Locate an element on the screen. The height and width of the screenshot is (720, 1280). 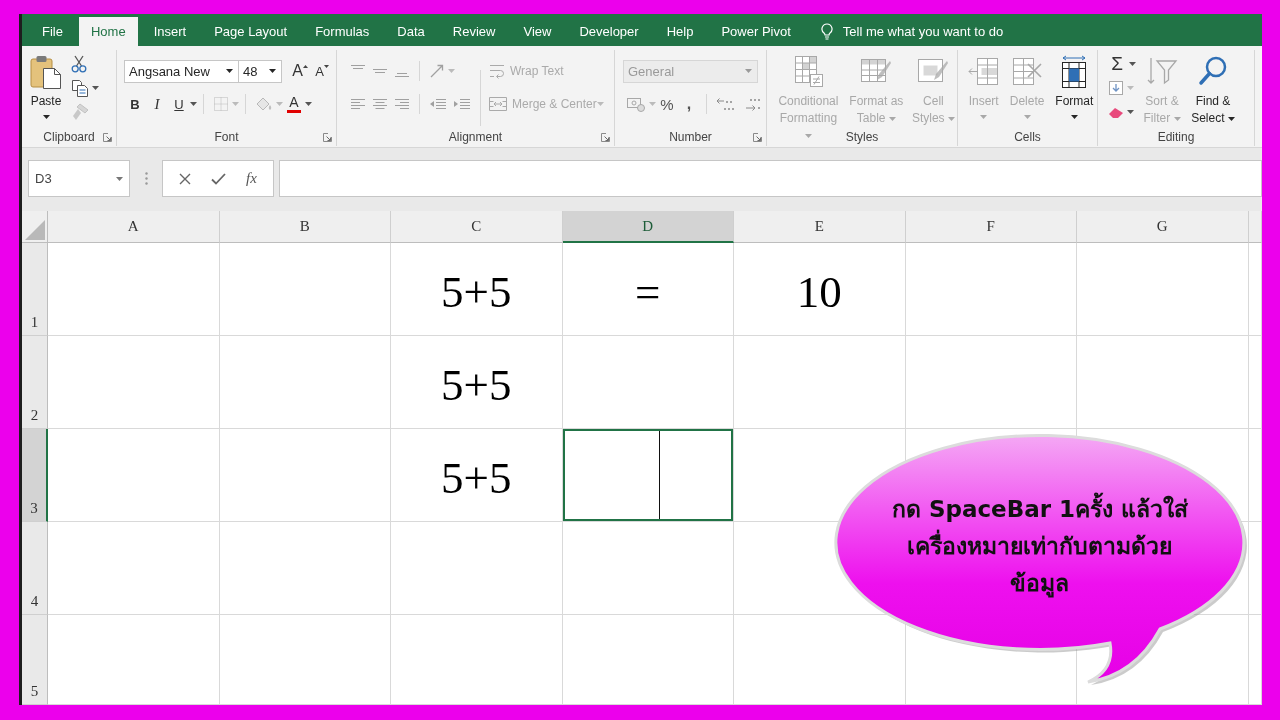
copy-icon is located at coordinates (80, 88).